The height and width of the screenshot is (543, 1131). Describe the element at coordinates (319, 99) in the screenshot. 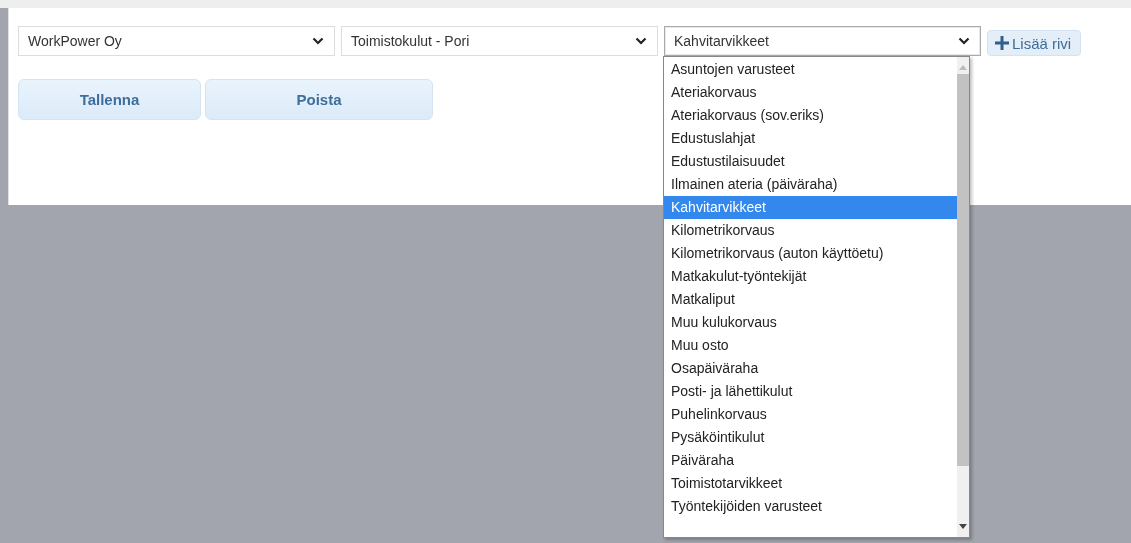

I see `delete-button: Poista` at that location.